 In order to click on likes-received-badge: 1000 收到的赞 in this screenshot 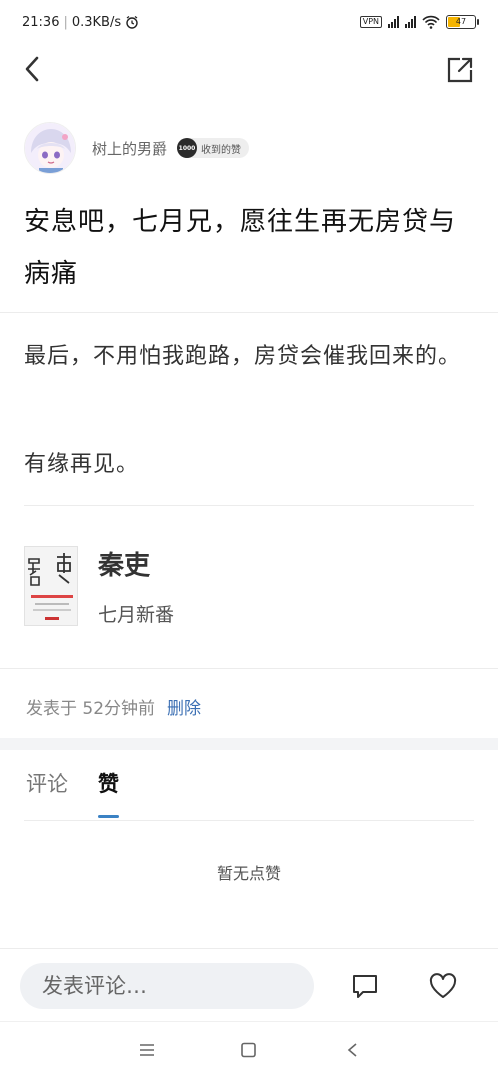, I will do `click(213, 148)`.